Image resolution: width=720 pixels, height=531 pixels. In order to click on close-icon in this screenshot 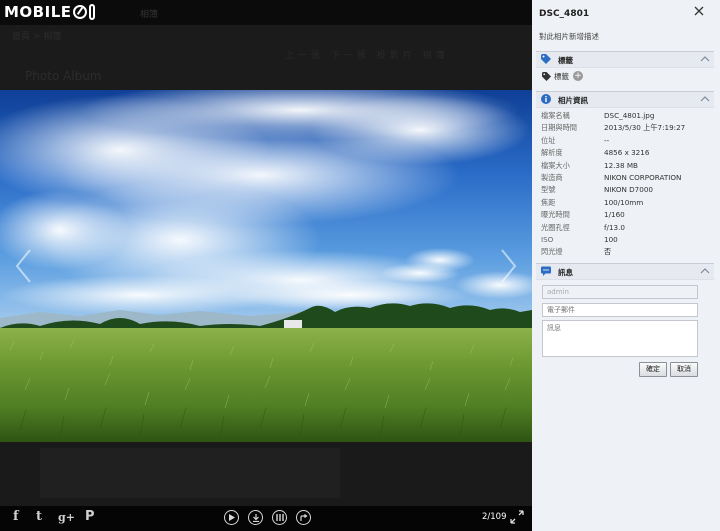, I will do `click(699, 11)`.